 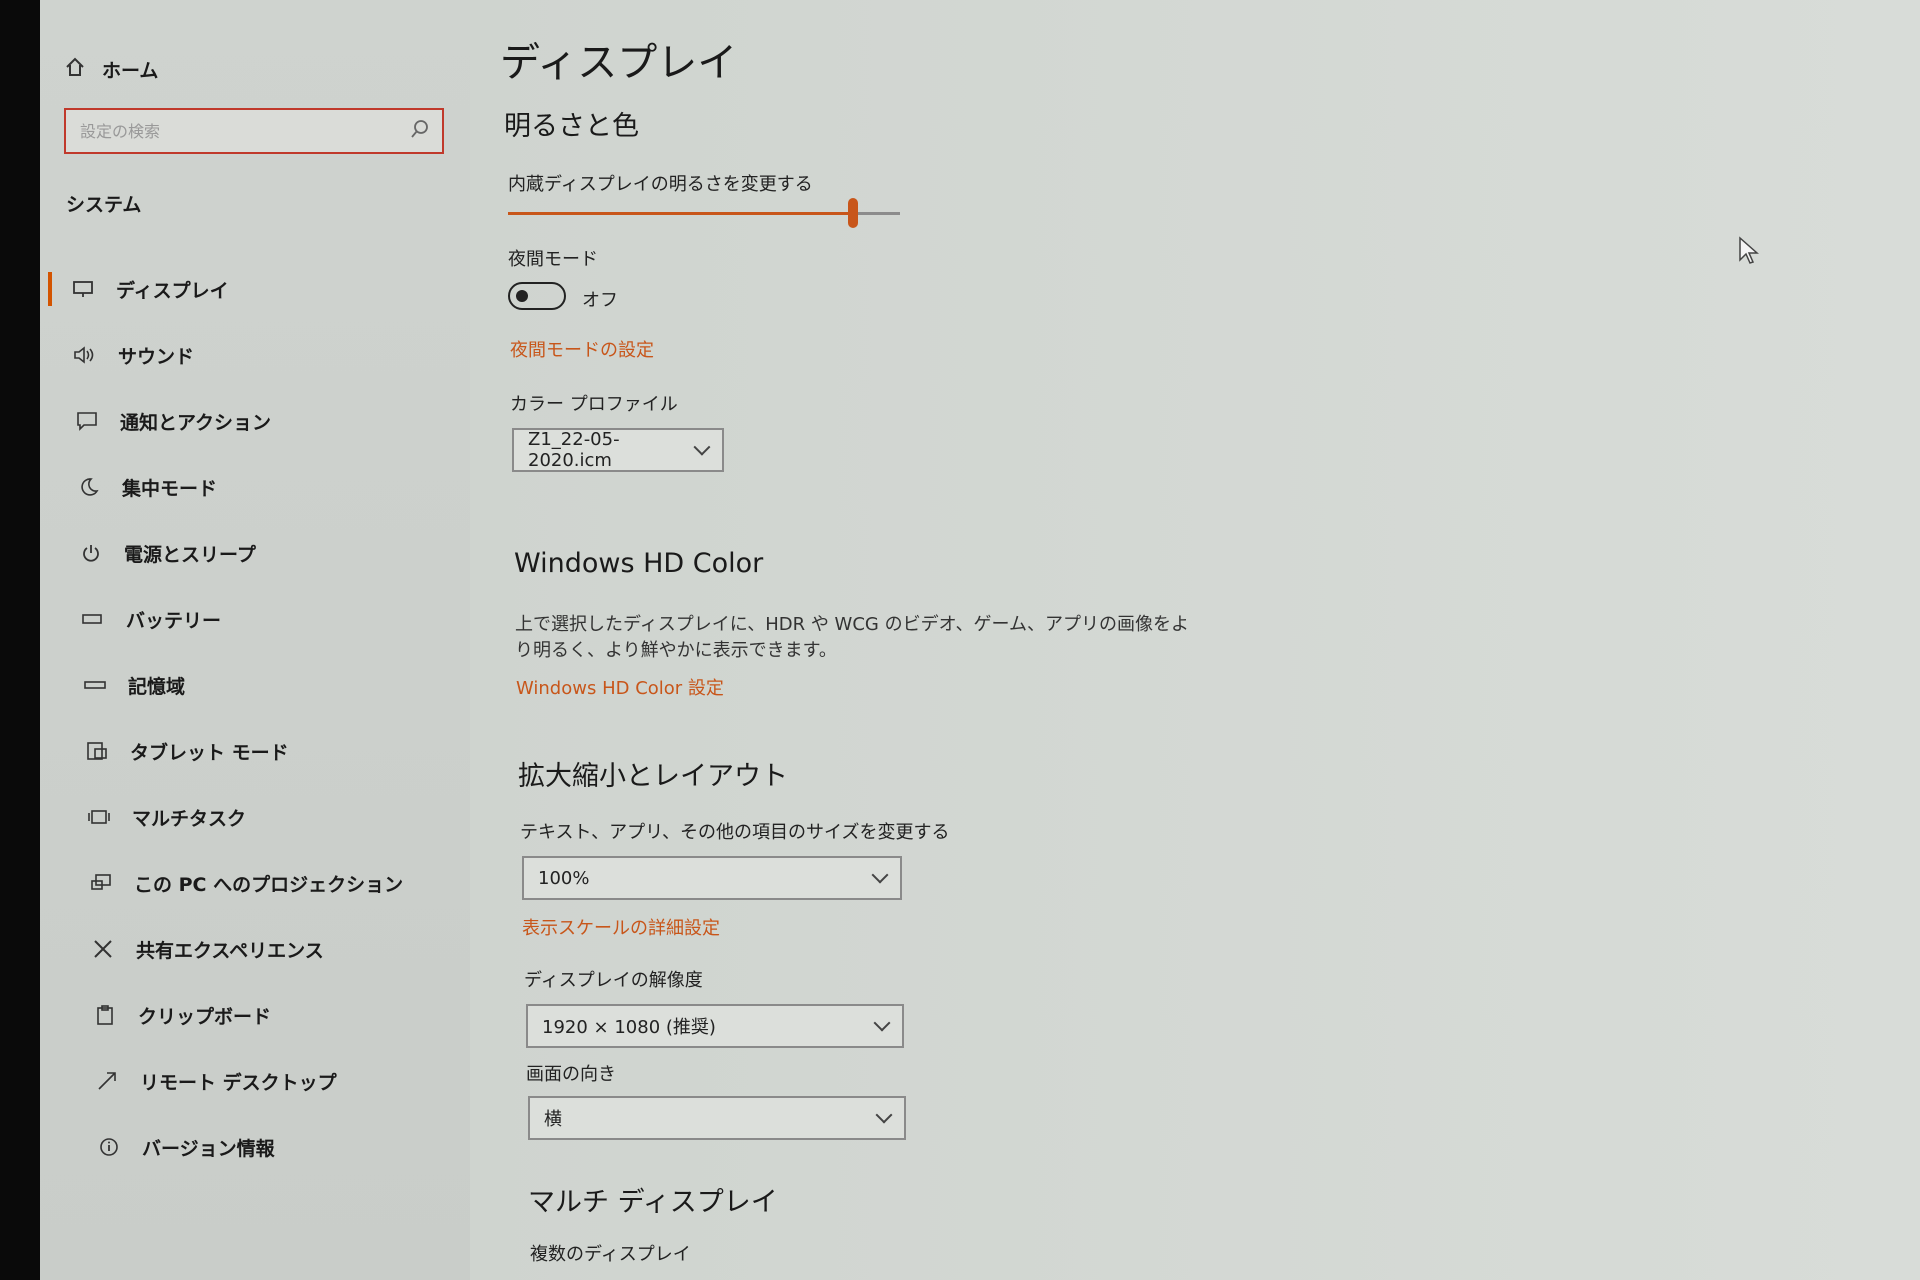 I want to click on sidebar-item-projection: この PC へのプロジェクション, so click(x=255, y=883).